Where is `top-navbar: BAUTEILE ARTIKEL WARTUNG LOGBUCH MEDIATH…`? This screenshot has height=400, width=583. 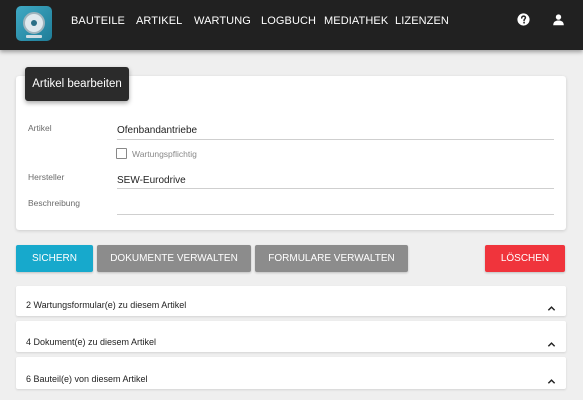 top-navbar: BAUTEILE ARTIKEL WARTUNG LOGBUCH MEDIATH… is located at coordinates (291, 25).